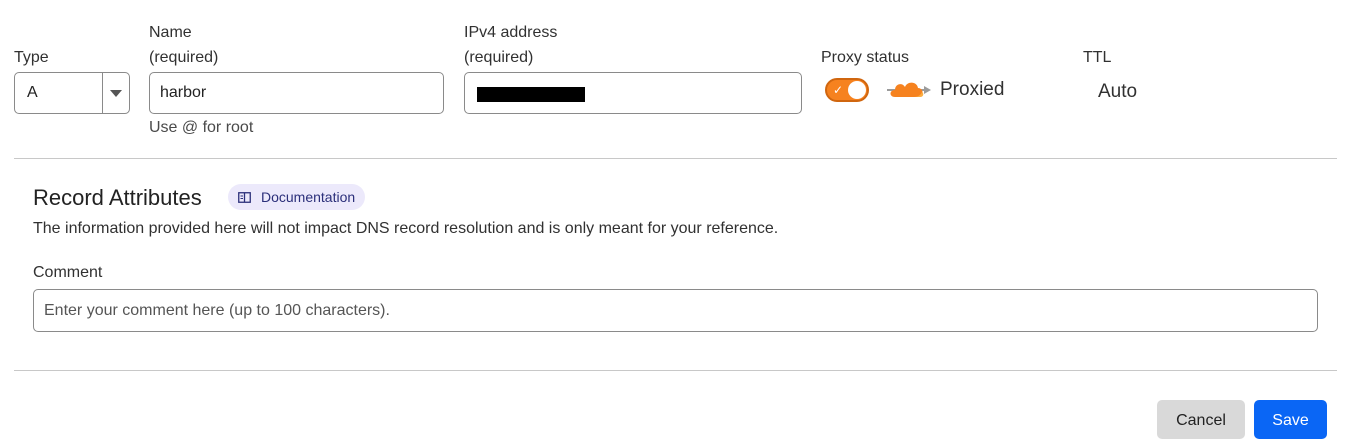  I want to click on cancel-button: Cancel, so click(1201, 419).